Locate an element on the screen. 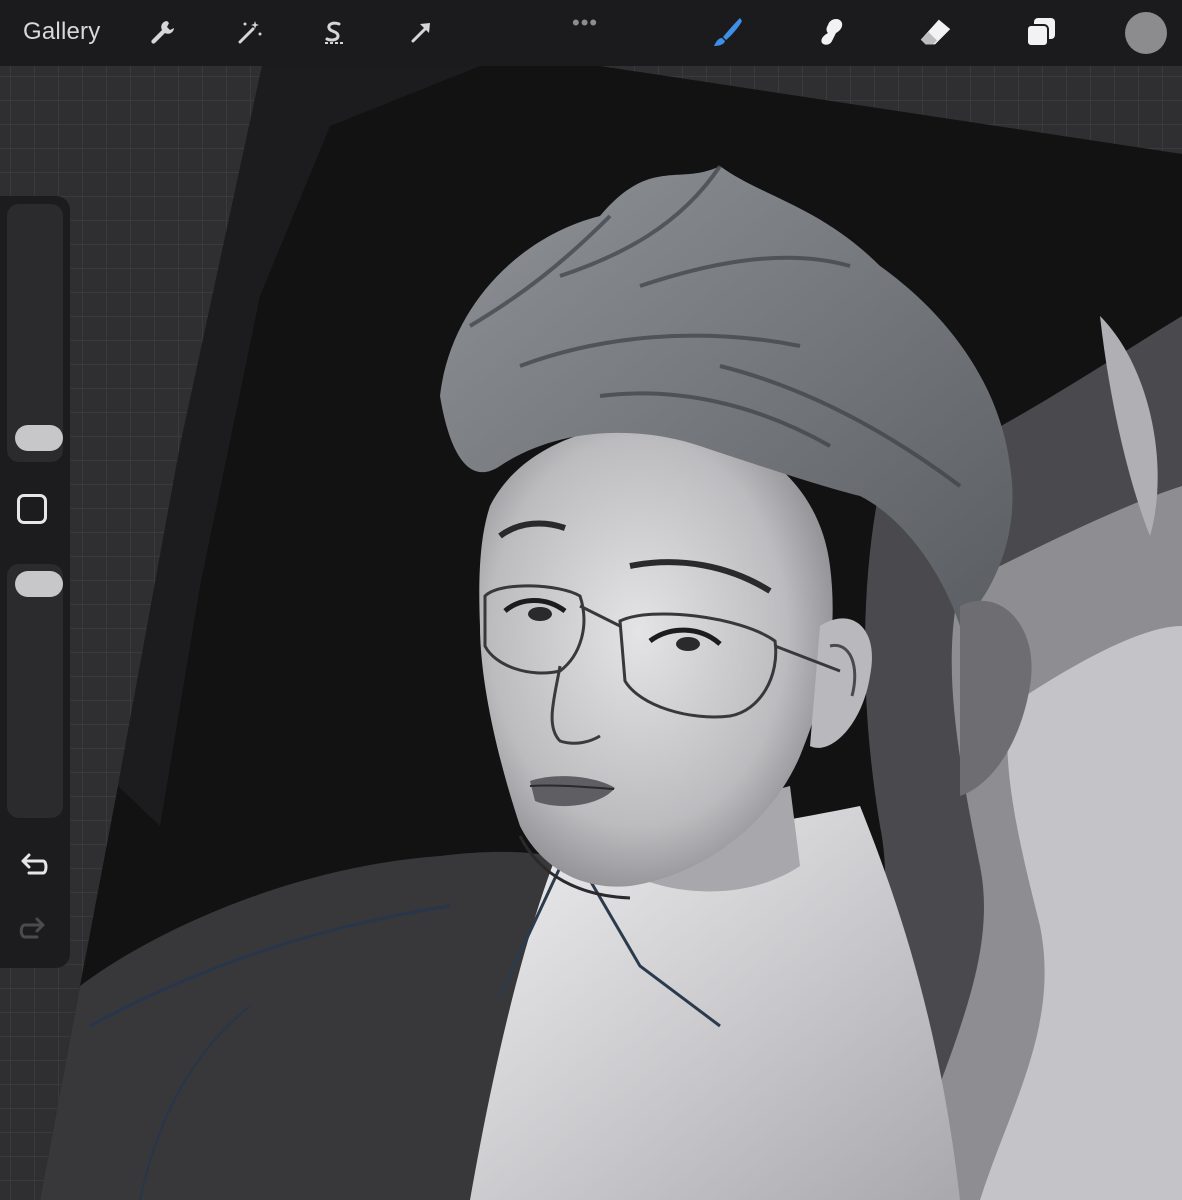 Image resolution: width=1182 pixels, height=1200 pixels. opacity-slider is located at coordinates (35, 691).